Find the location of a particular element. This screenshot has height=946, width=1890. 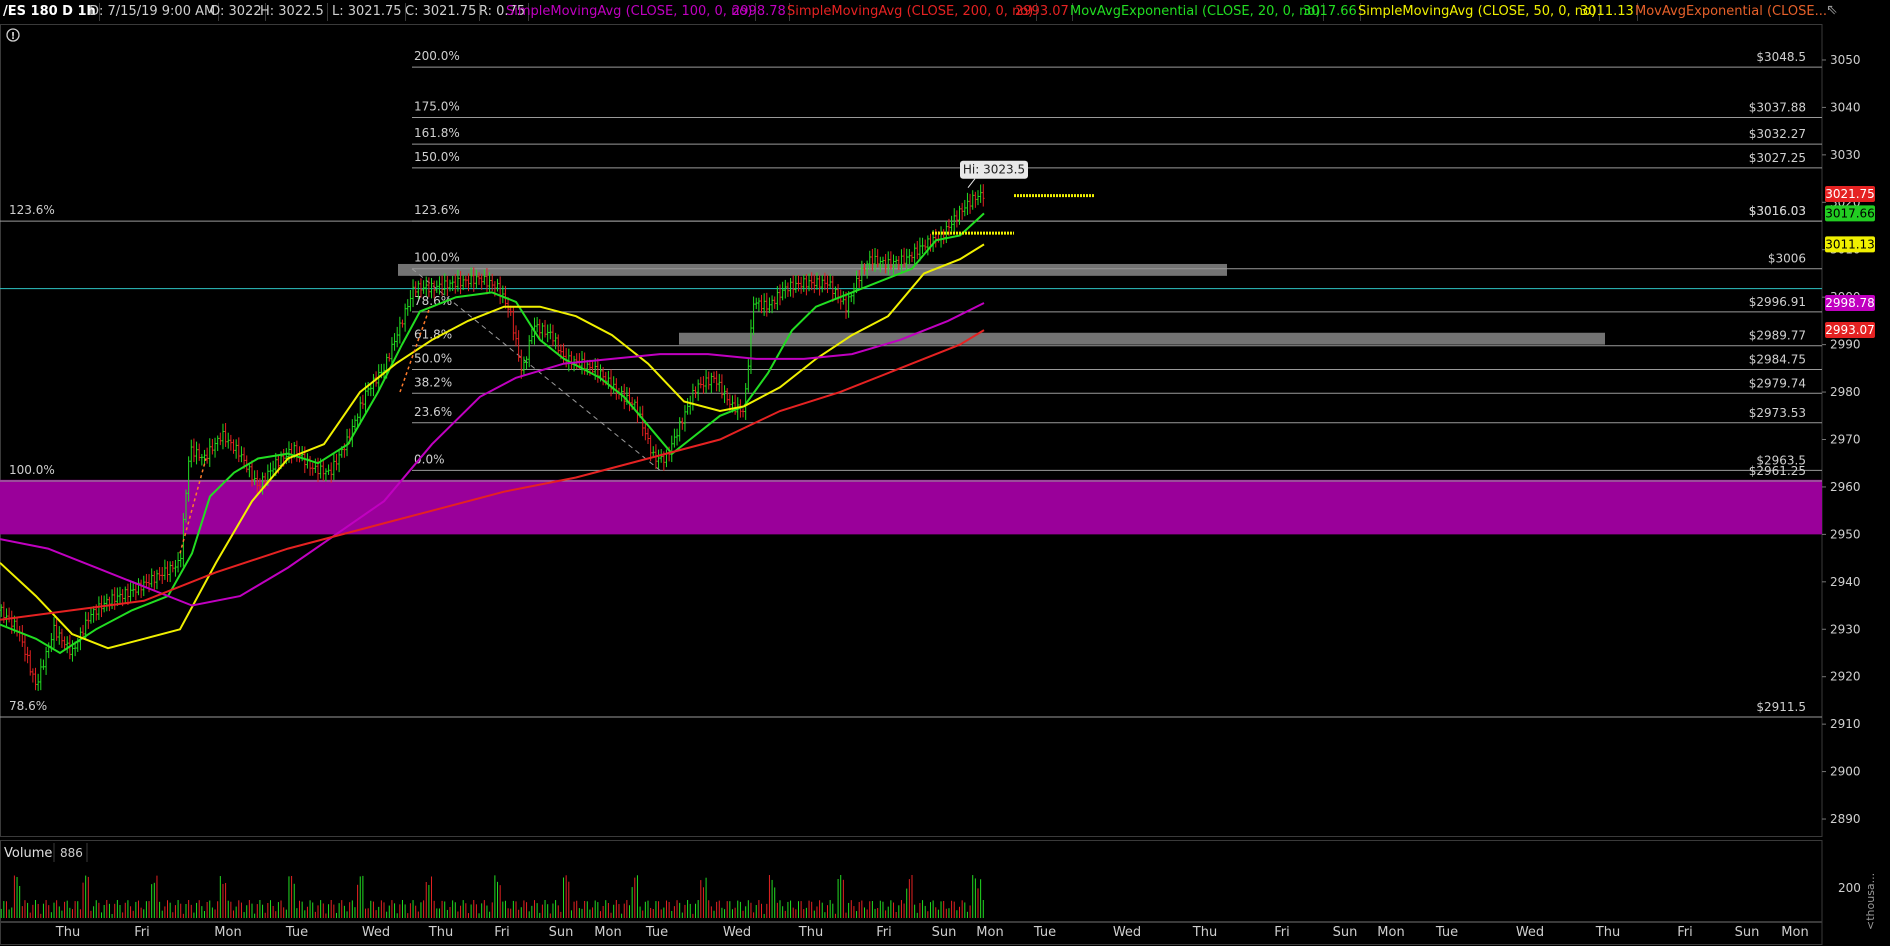

fib-label-right: 200.0% is located at coordinates (437, 56).